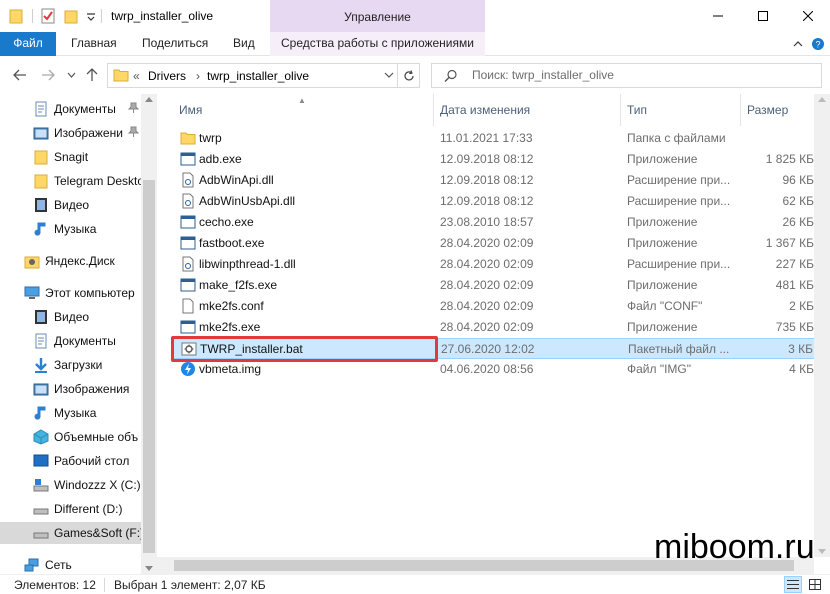 This screenshot has height=594, width=830. I want to click on tab-home: Главная, so click(94, 44).